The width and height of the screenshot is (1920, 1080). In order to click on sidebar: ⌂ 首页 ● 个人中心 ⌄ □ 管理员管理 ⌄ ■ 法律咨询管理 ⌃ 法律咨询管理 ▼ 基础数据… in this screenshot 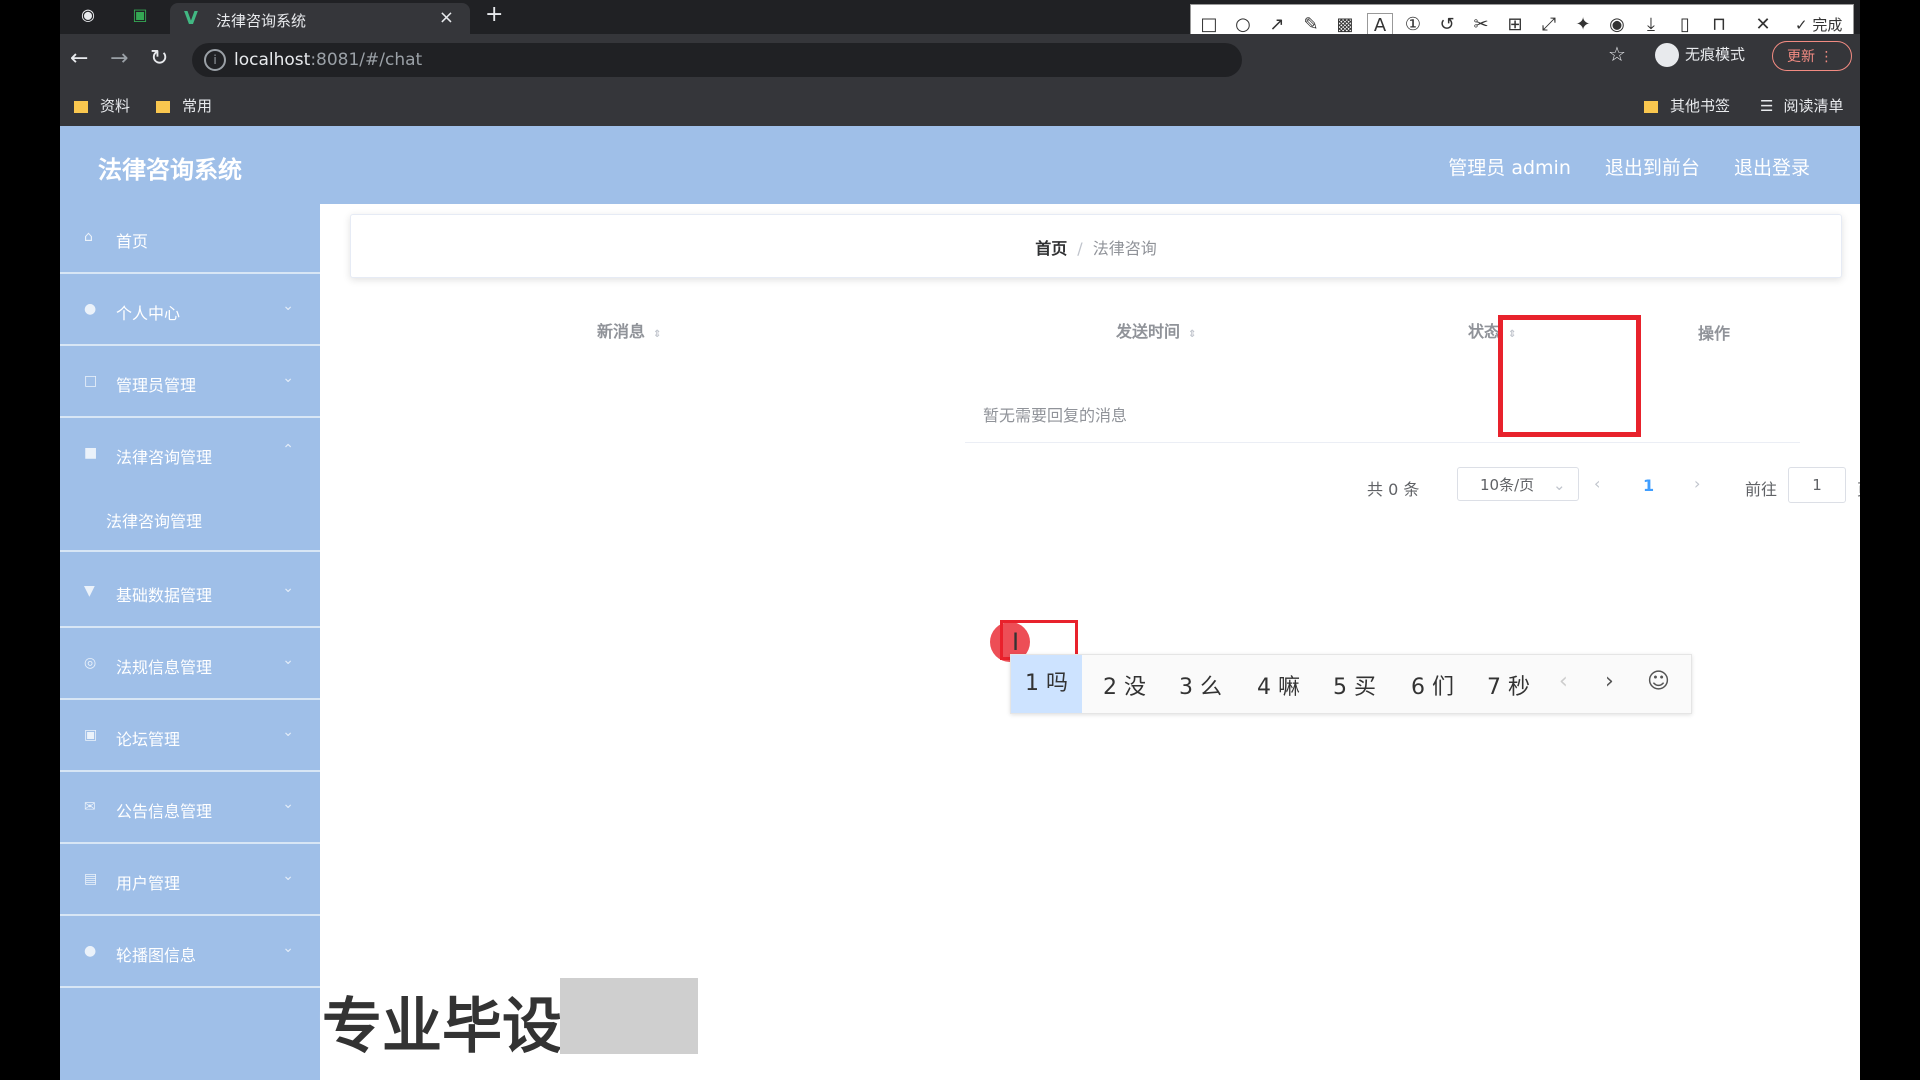, I will do `click(190, 642)`.